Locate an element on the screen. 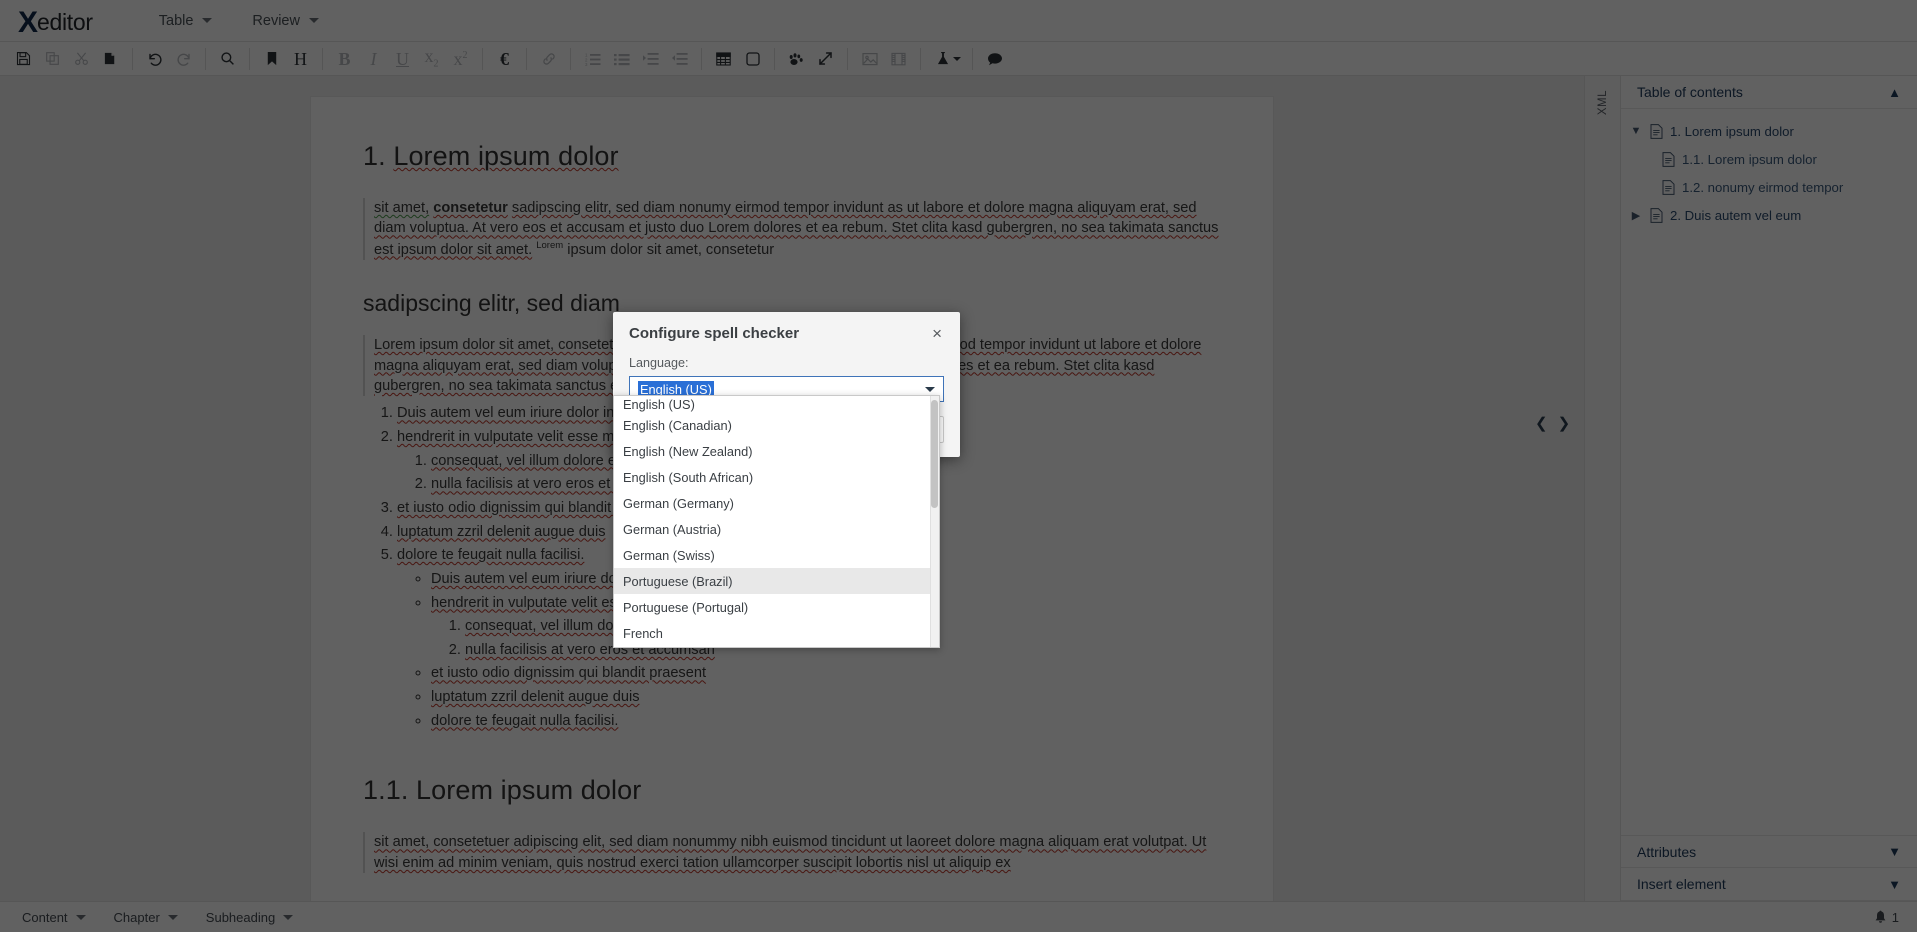  dropdown-option-label: German (Swiss) is located at coordinates (669, 555).